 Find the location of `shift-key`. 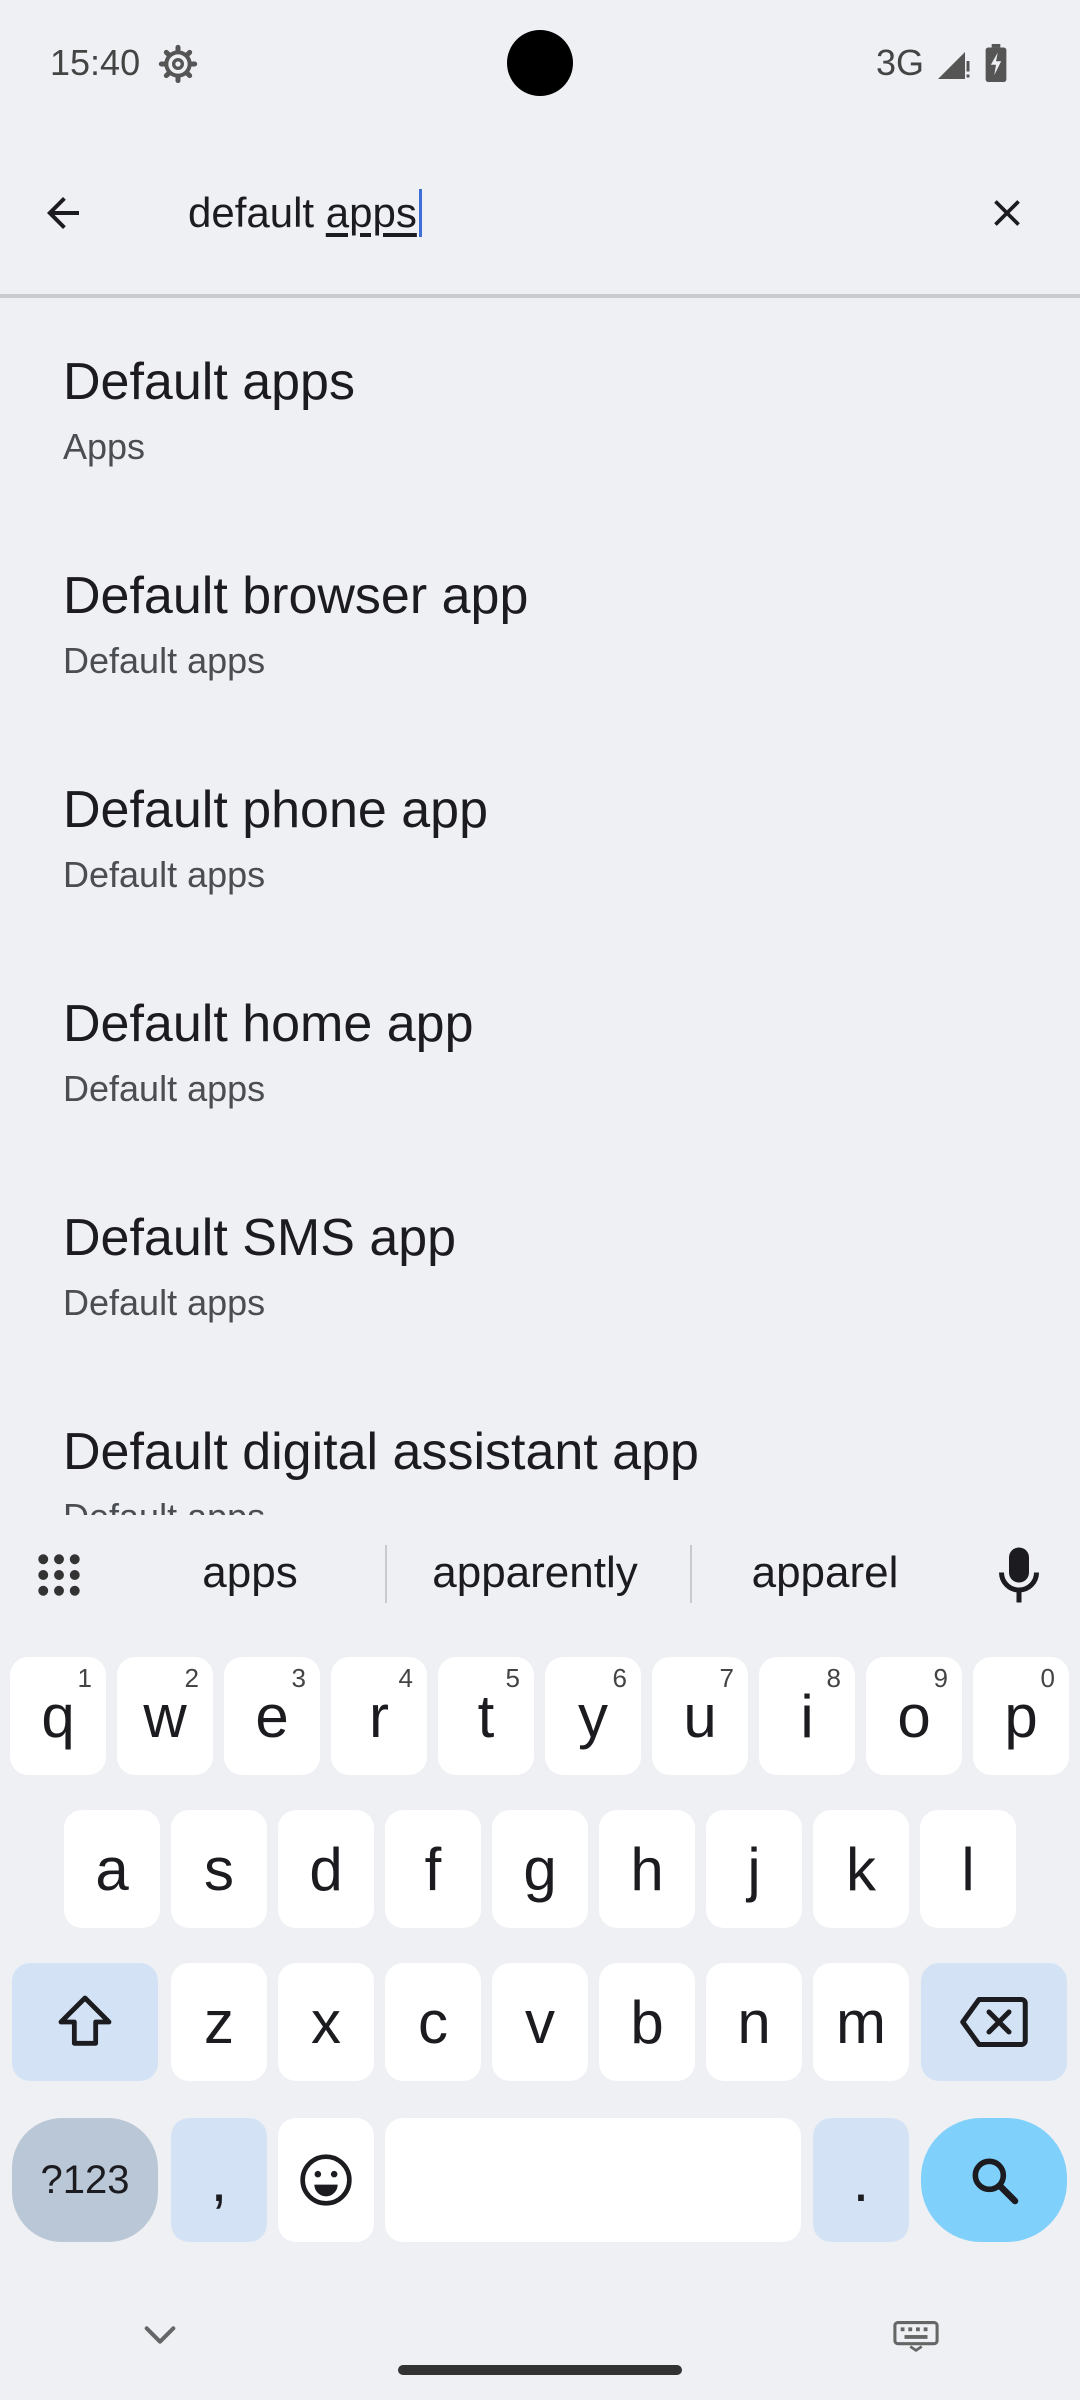

shift-key is located at coordinates (85, 2022).